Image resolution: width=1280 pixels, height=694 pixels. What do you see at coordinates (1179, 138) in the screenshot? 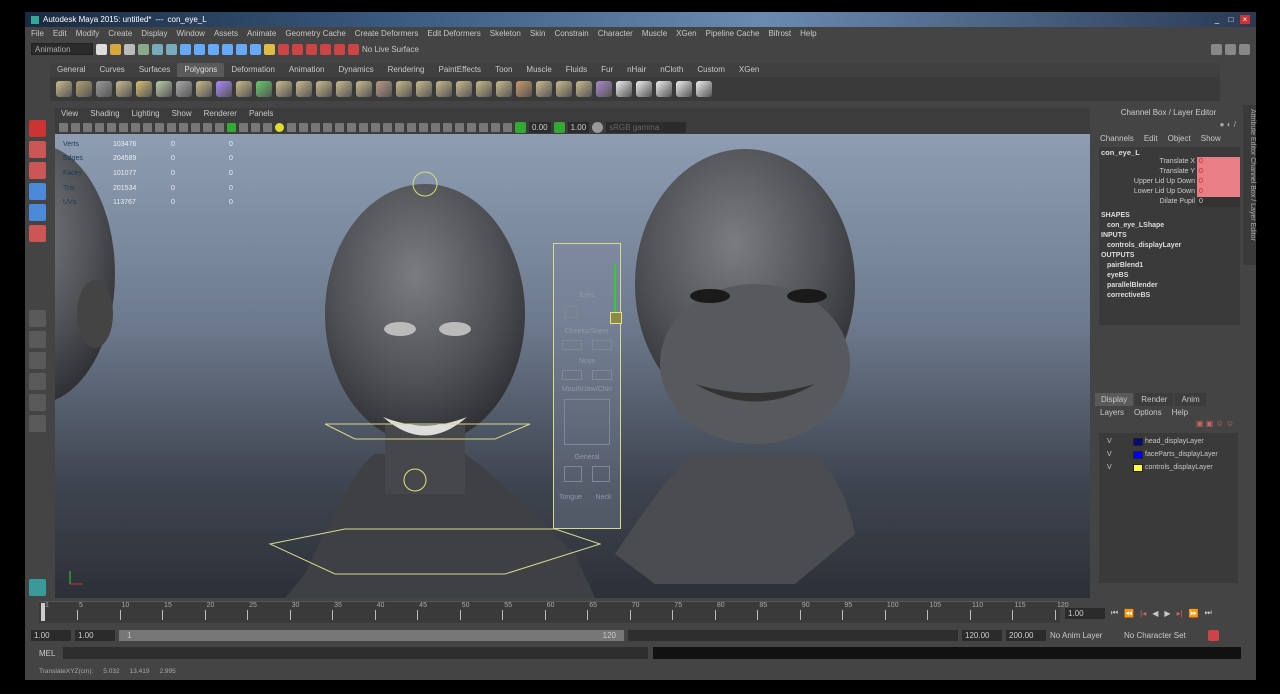
I see `channel-menu-object: Object` at bounding box center [1179, 138].